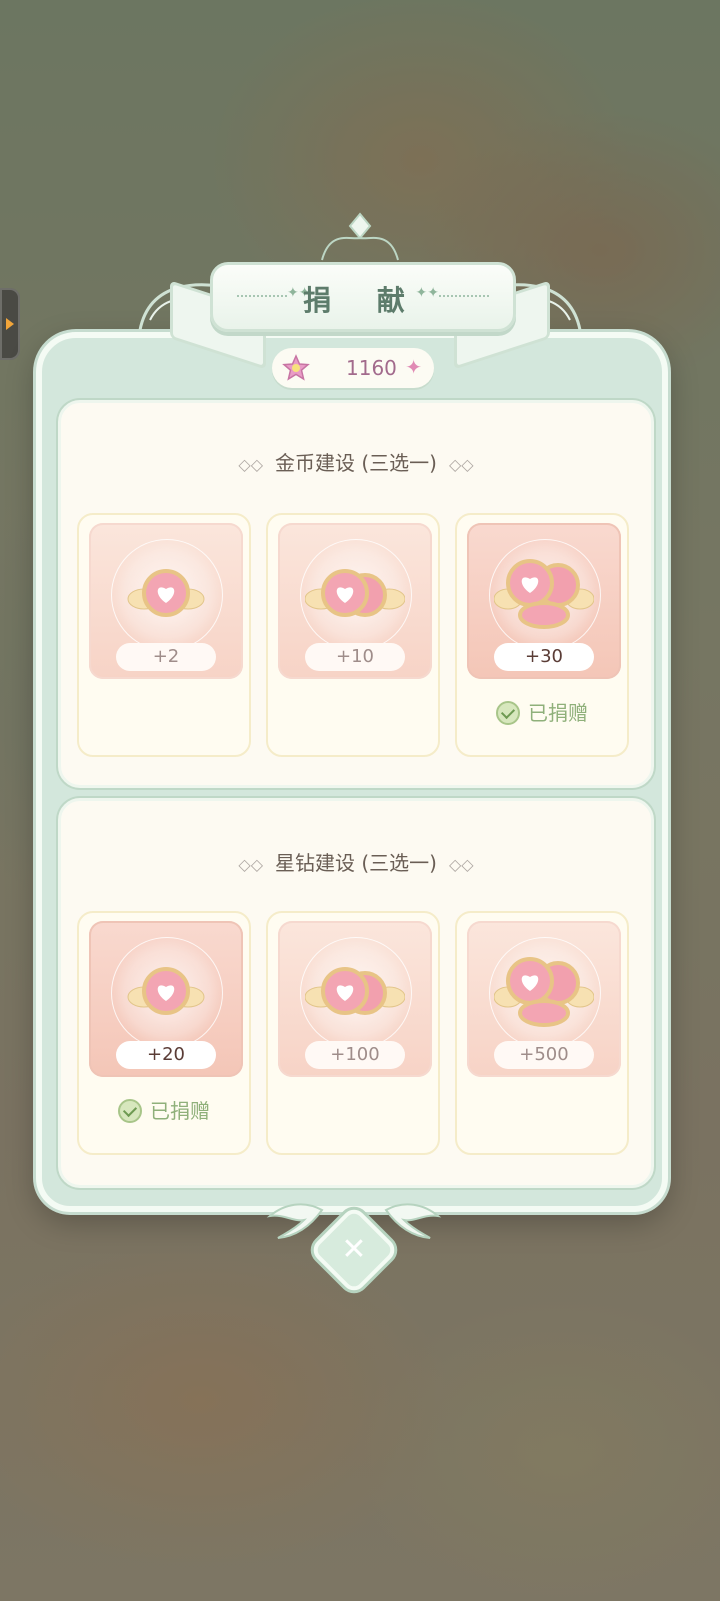 The image size is (720, 1601). I want to click on section-title: 星钻建设 (三选一), so click(356, 863).